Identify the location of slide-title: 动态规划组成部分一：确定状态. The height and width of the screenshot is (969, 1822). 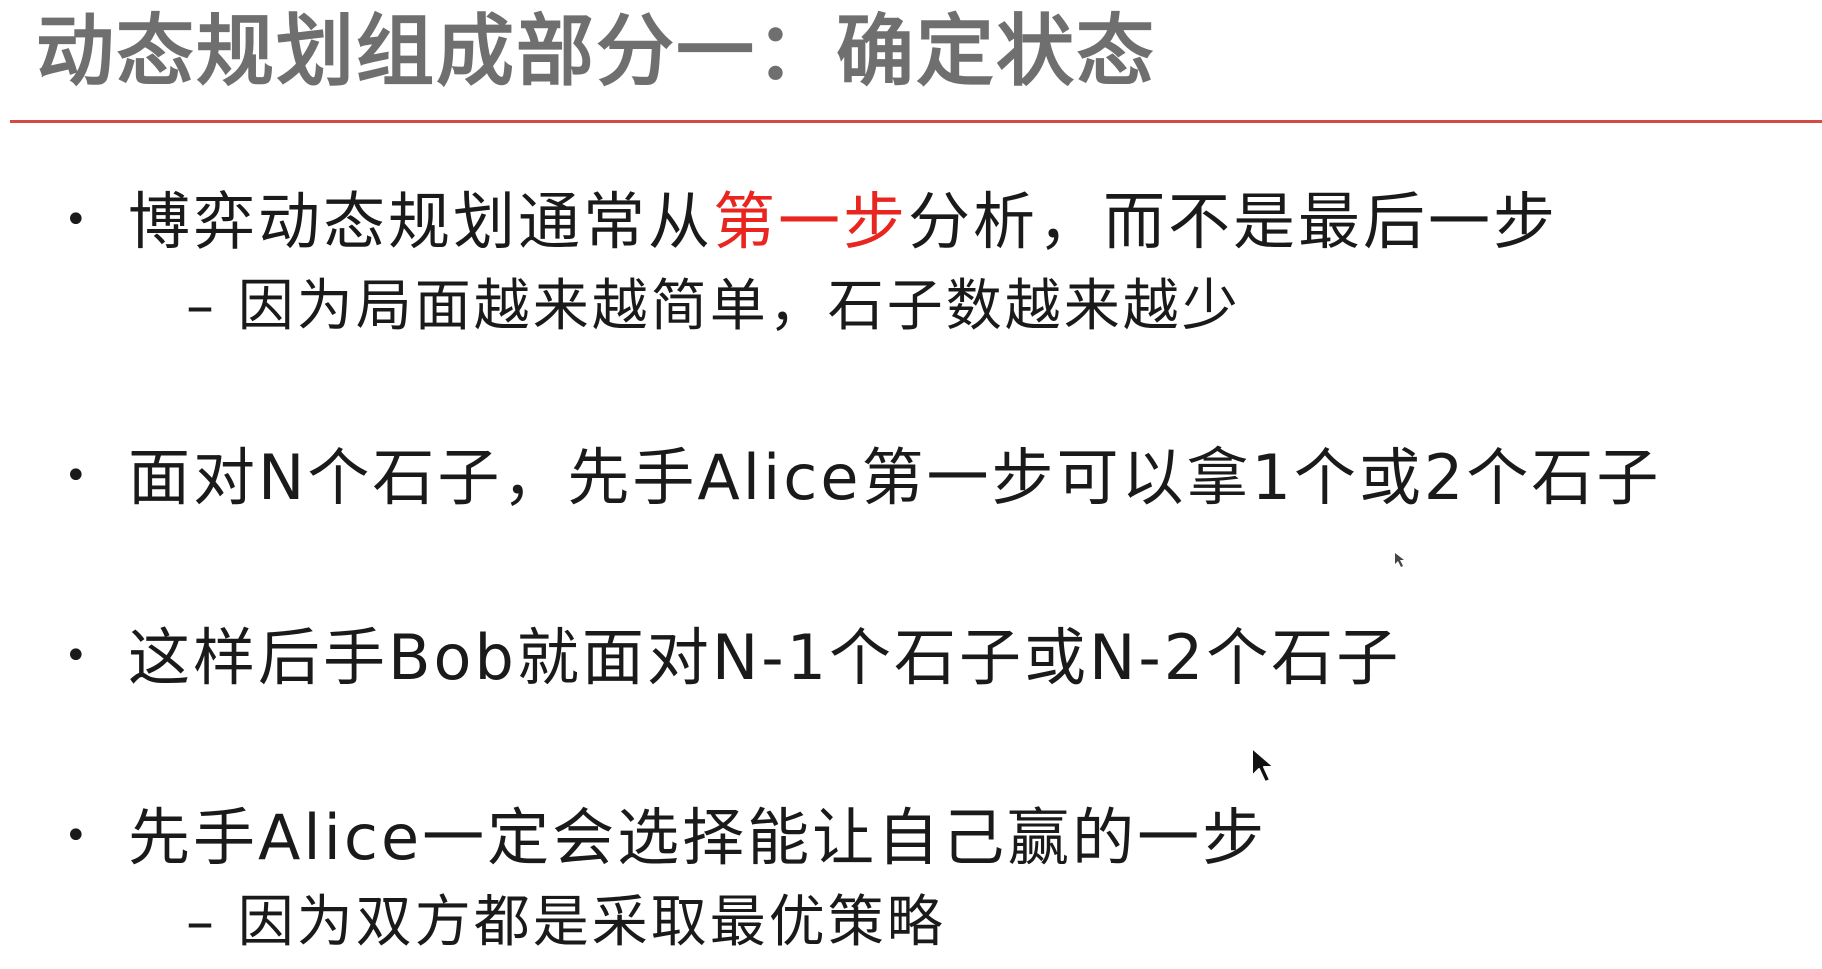
(596, 52).